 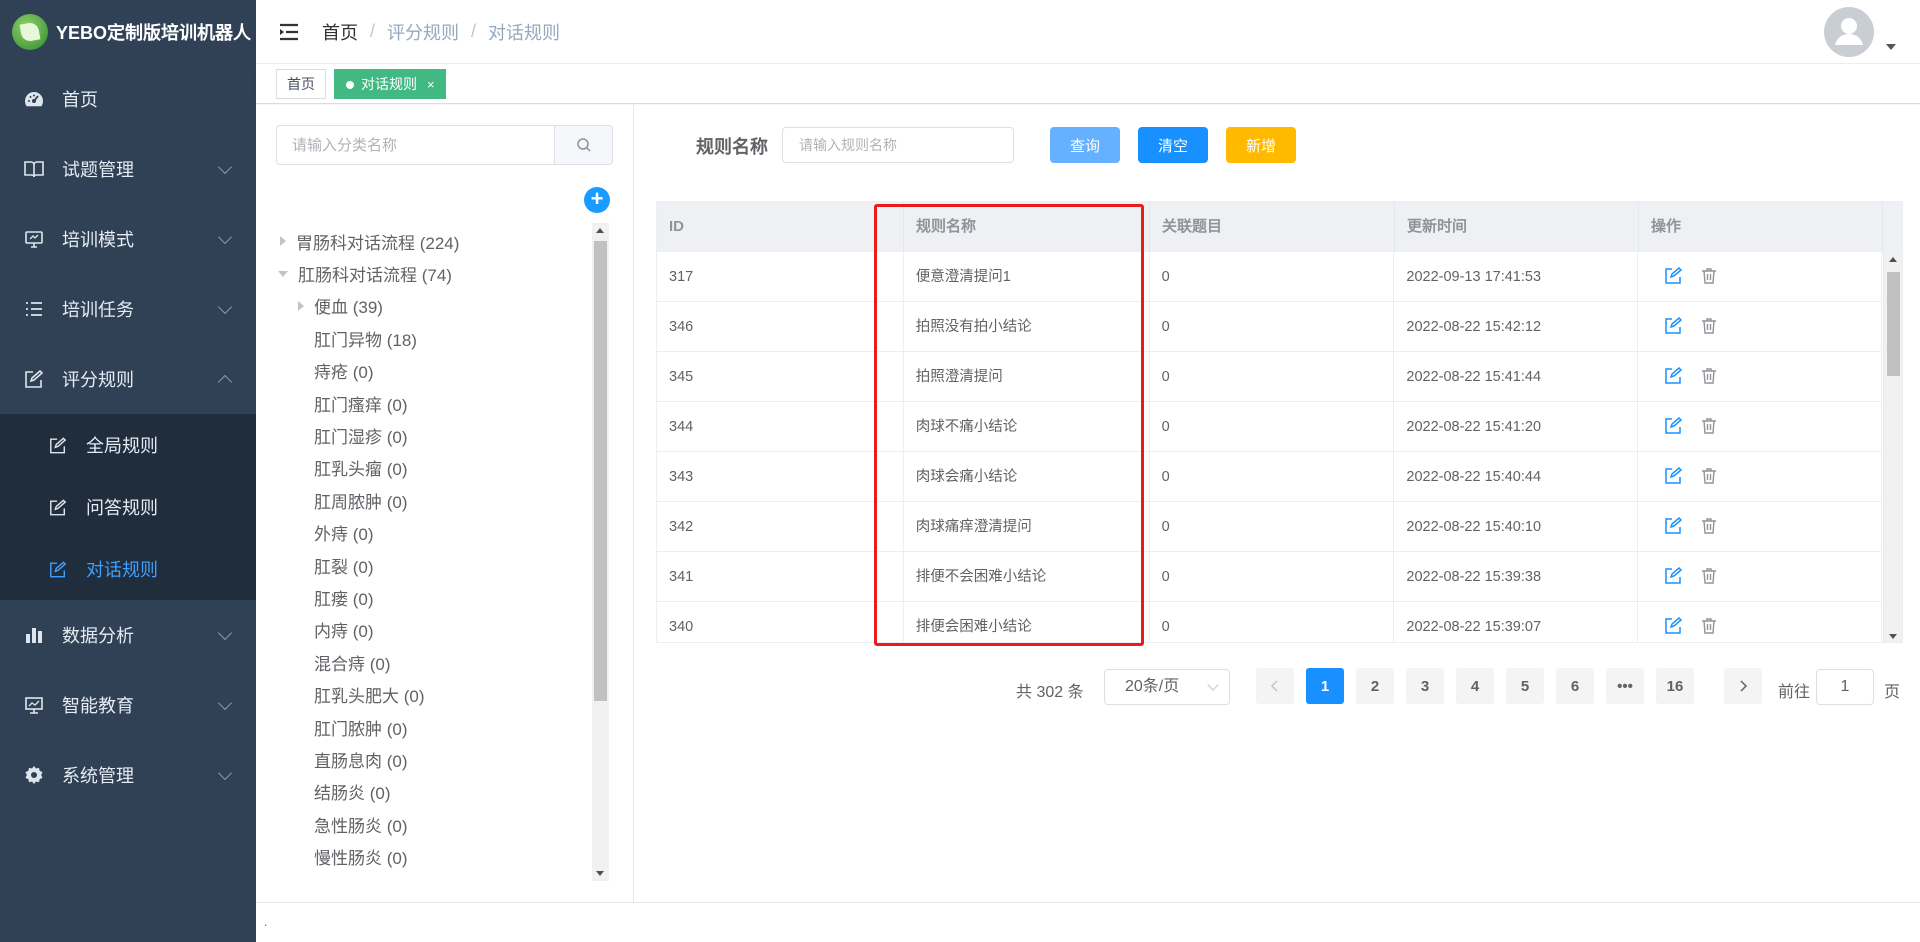 What do you see at coordinates (1892, 447) in the screenshot?
I see `table-scrollbar` at bounding box center [1892, 447].